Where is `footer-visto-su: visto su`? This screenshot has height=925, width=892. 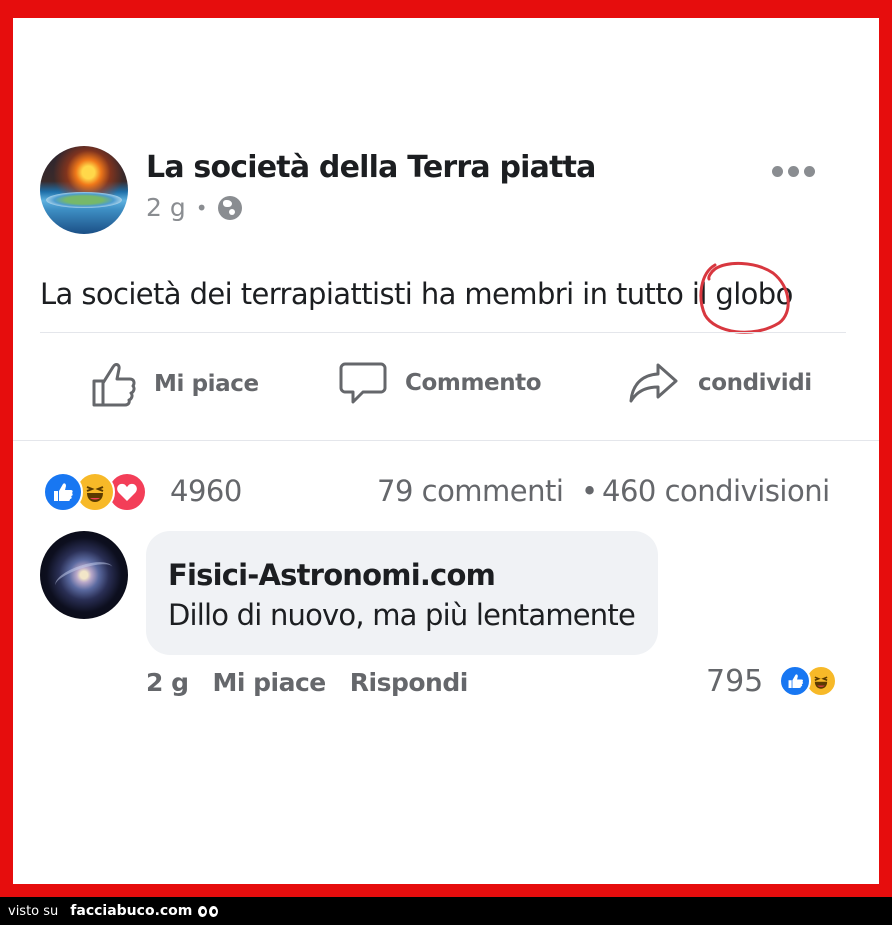
footer-visto-su: visto su is located at coordinates (33, 911).